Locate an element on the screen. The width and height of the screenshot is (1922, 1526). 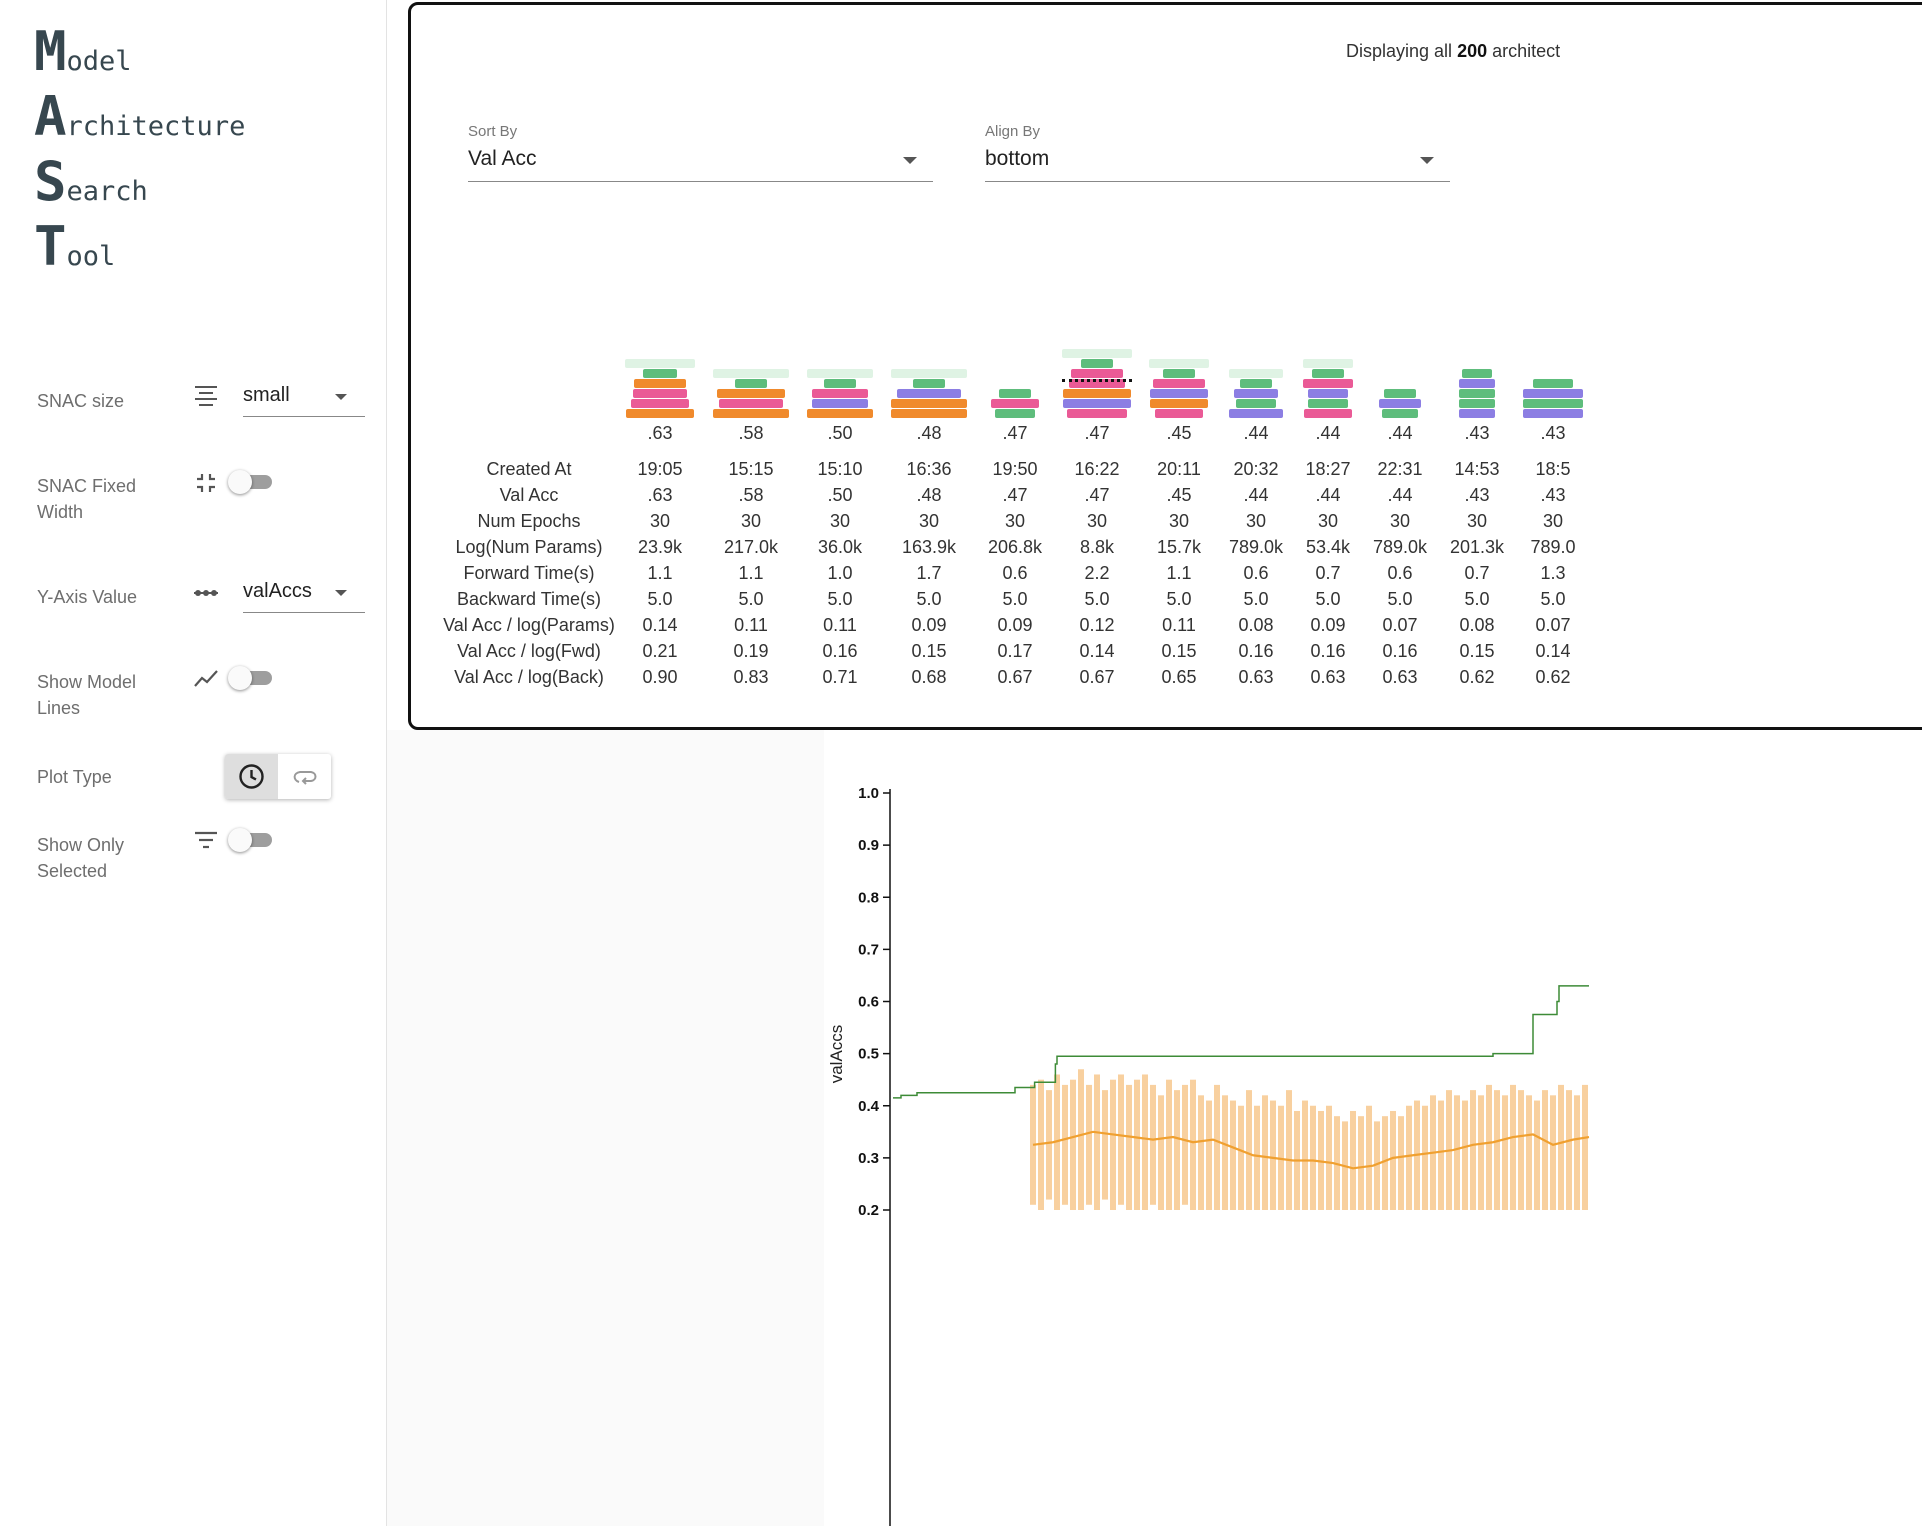
y-tick-label: 0.5 is located at coordinates (868, 1054).